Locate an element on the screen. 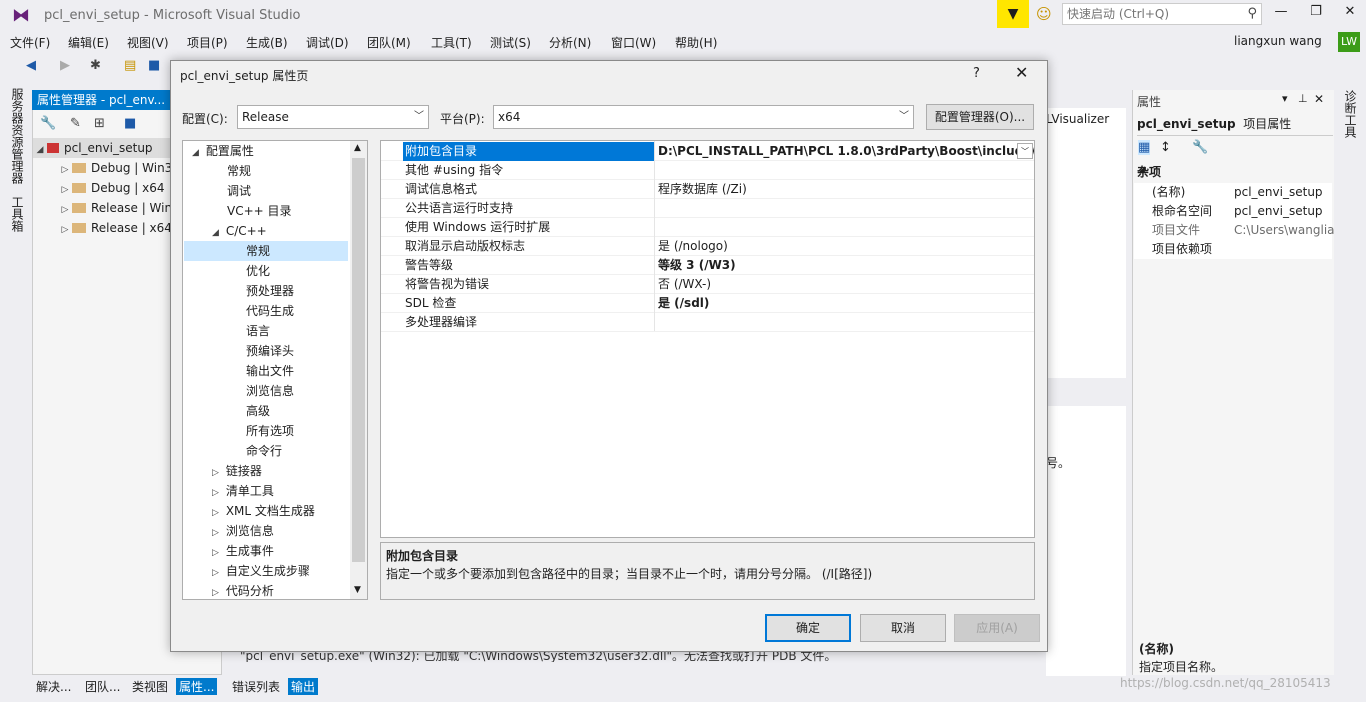 The height and width of the screenshot is (702, 1366). tree-custom-build: ▷ 自定义生成步骤 is located at coordinates (261, 571).